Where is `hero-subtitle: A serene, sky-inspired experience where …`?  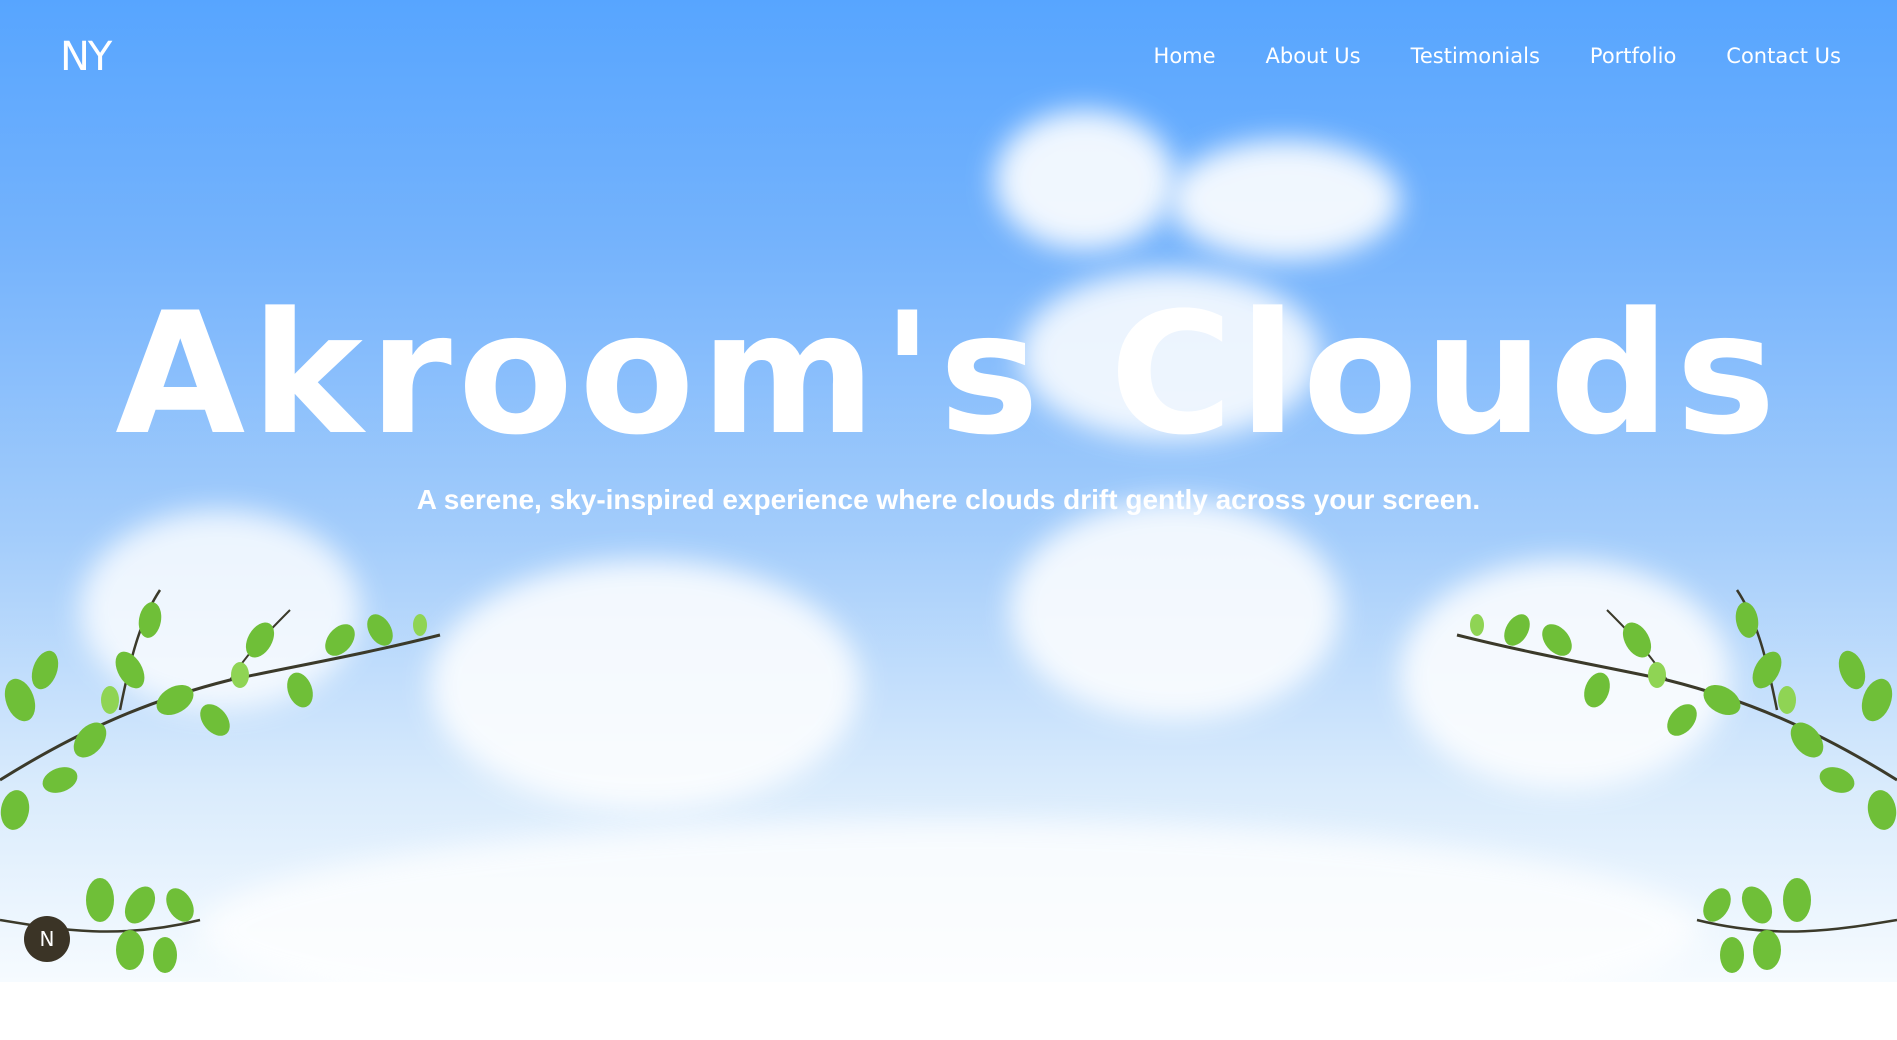 hero-subtitle: A serene, sky-inspired experience where … is located at coordinates (948, 499).